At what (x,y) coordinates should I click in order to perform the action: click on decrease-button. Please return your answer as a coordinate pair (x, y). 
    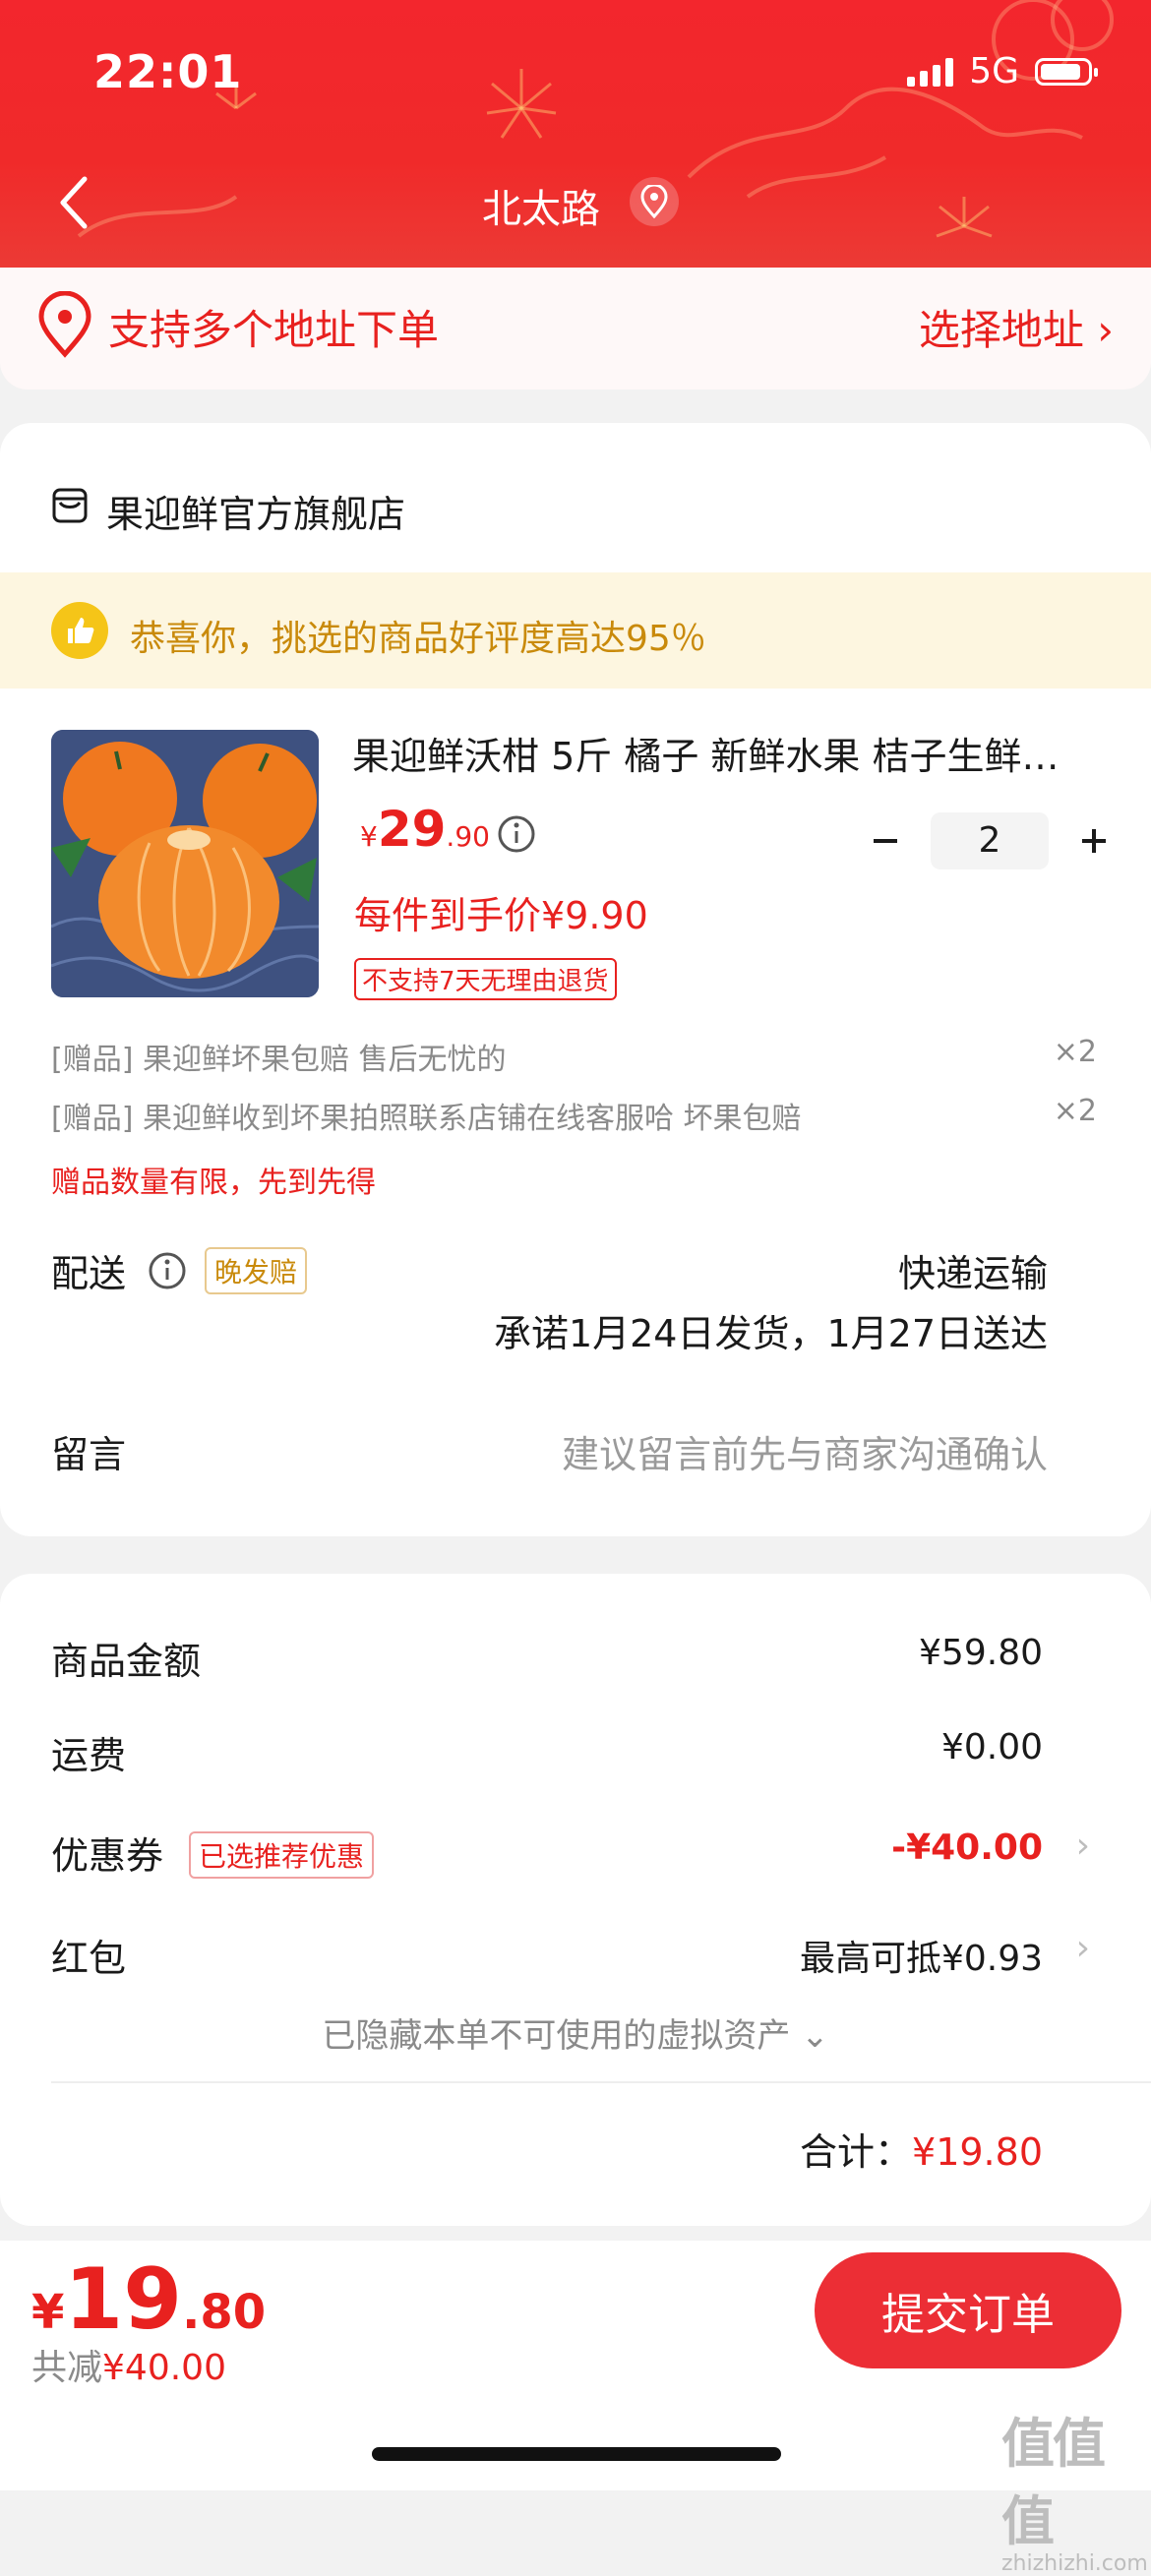
    Looking at the image, I should click on (885, 840).